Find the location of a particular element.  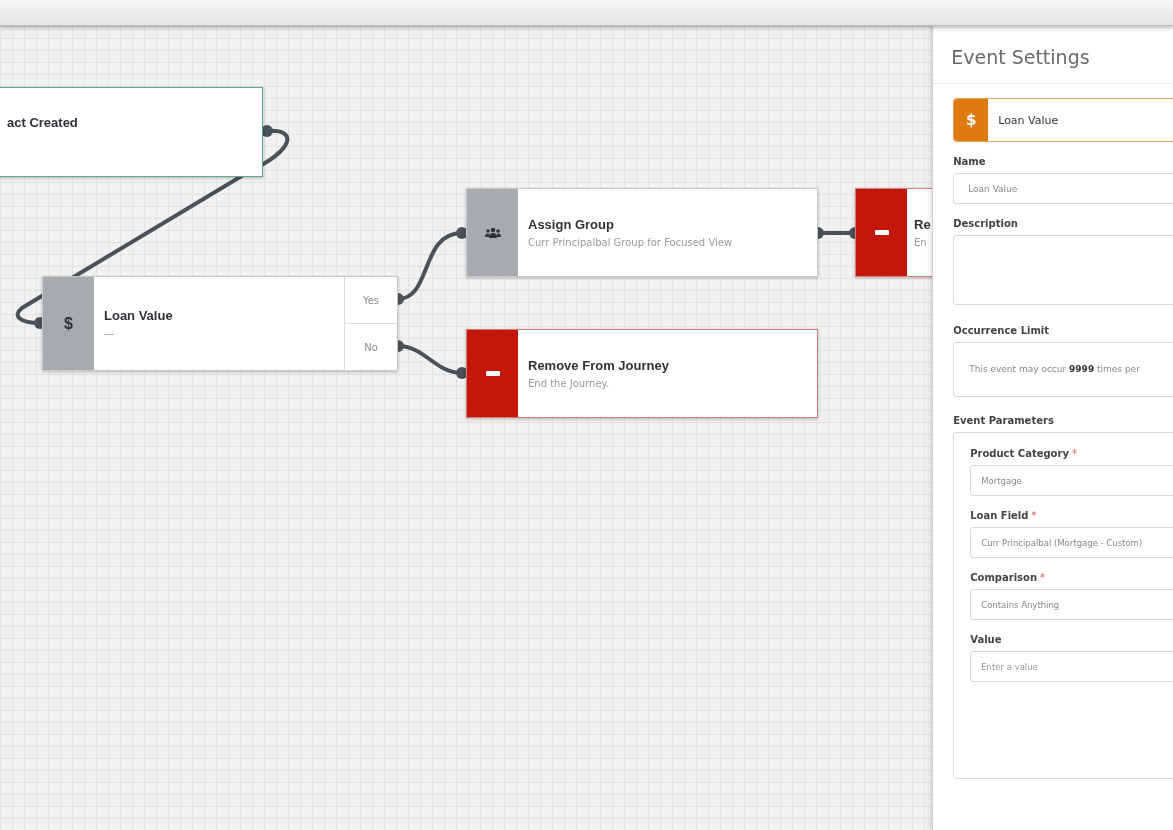

panel-title: Event Settings is located at coordinates (1053, 55).